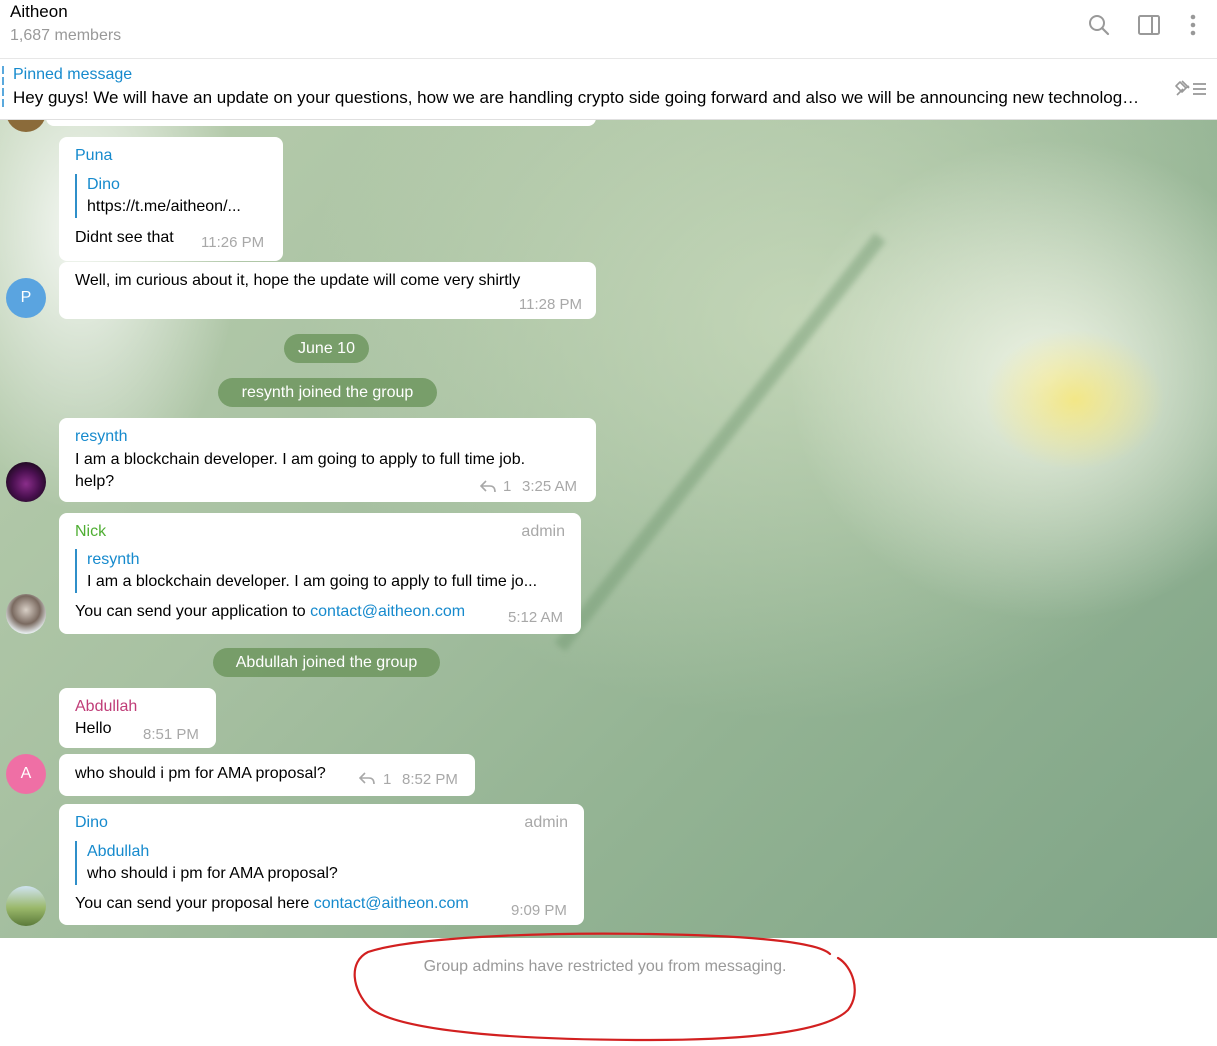  I want to click on reply-sender: Abdullah, so click(118, 851).